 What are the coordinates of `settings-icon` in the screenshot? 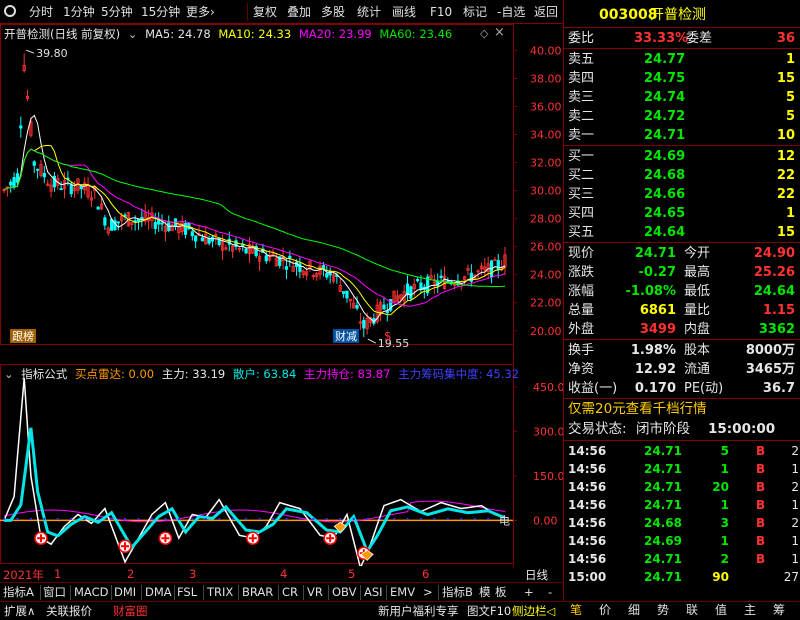 It's located at (10, 11).